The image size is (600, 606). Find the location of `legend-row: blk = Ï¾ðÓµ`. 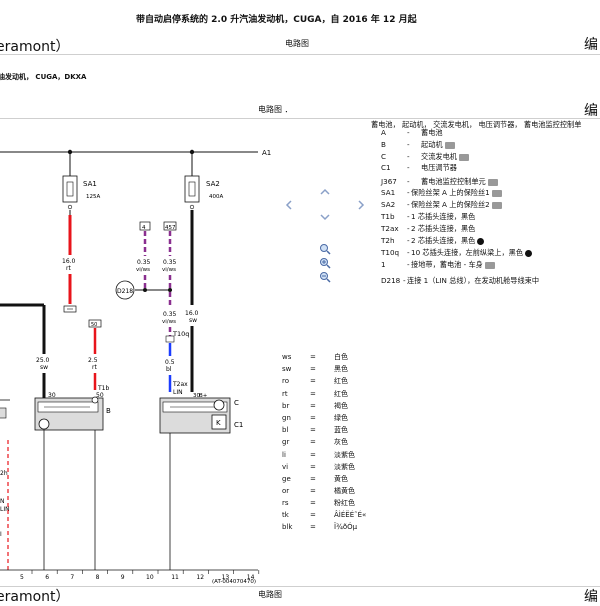

legend-row: blk = Ï¾ðÓµ is located at coordinates (319, 527).